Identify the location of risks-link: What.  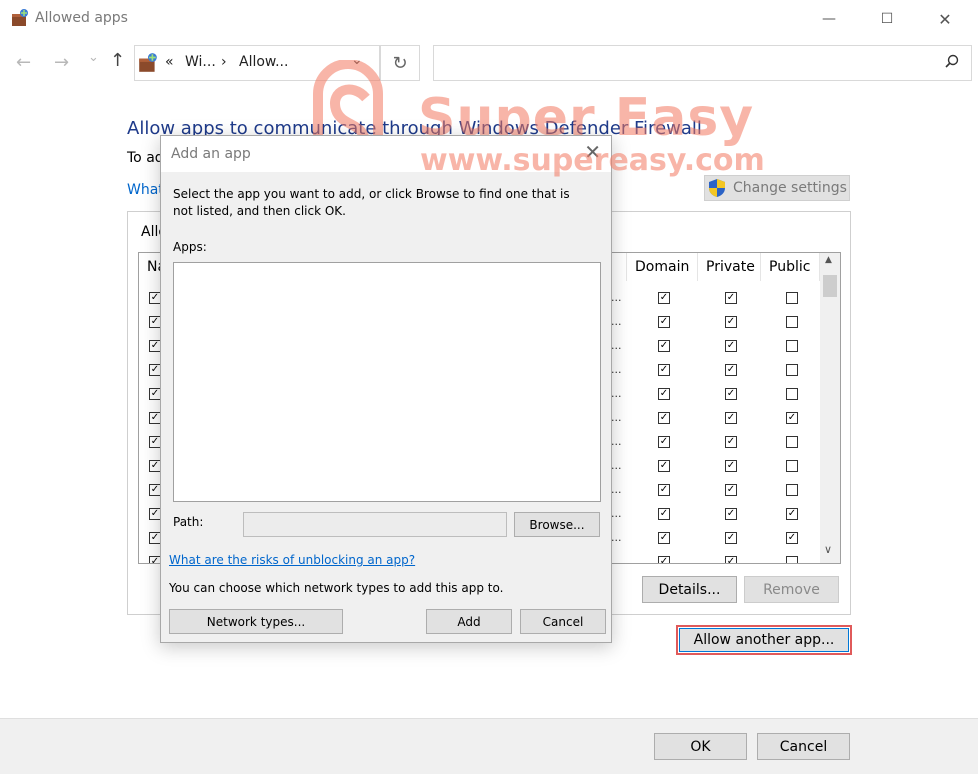
(145, 190).